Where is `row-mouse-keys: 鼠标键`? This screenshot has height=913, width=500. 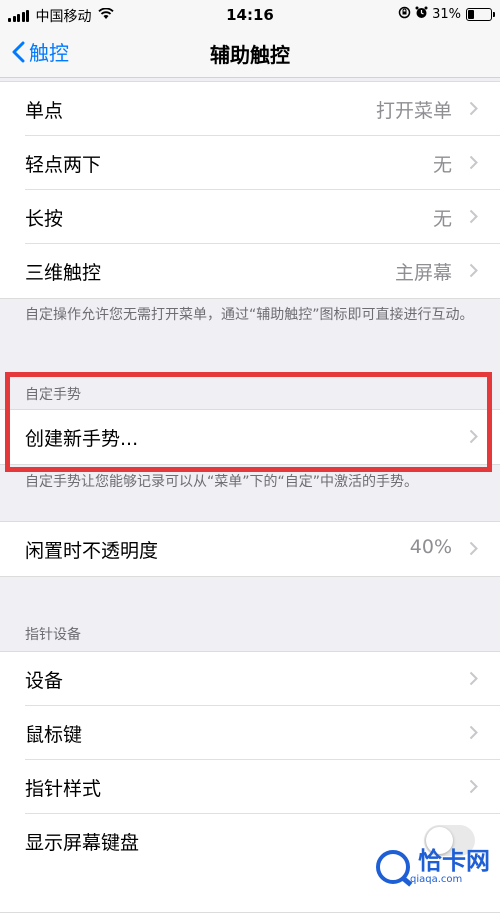
row-mouse-keys: 鼠标键 is located at coordinates (250, 733).